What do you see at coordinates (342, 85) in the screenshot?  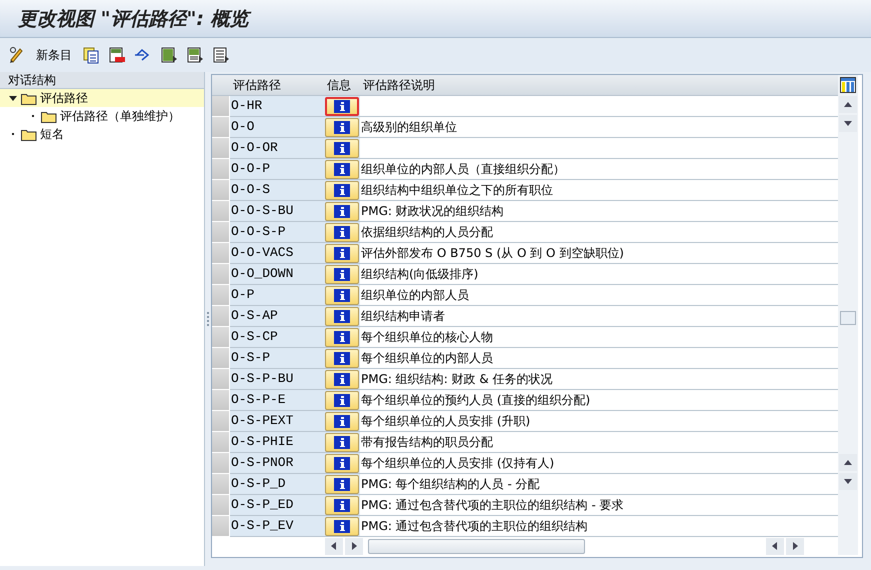 I see `column-header: 信息` at bounding box center [342, 85].